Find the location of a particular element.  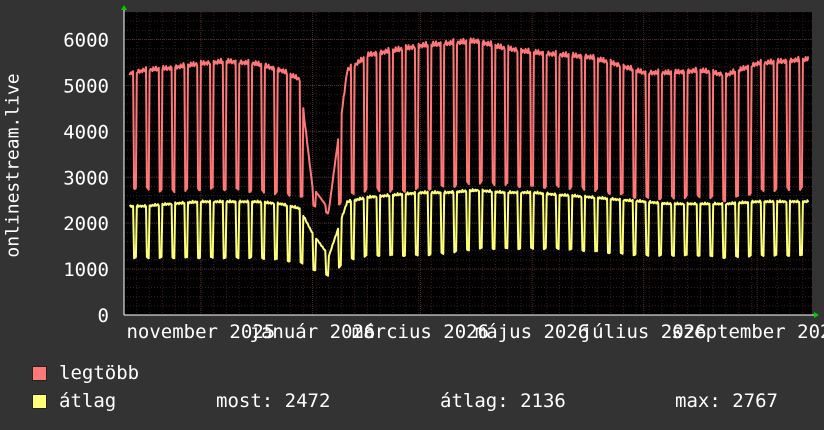

legend-swatch-max is located at coordinates (39, 373).